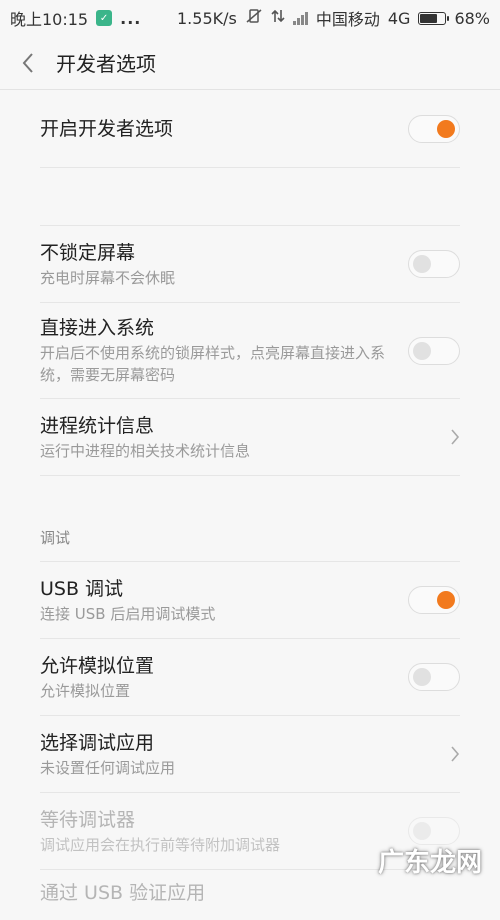 Image resolution: width=500 pixels, height=920 pixels. I want to click on network-speed: 1.55K/s, so click(207, 18).